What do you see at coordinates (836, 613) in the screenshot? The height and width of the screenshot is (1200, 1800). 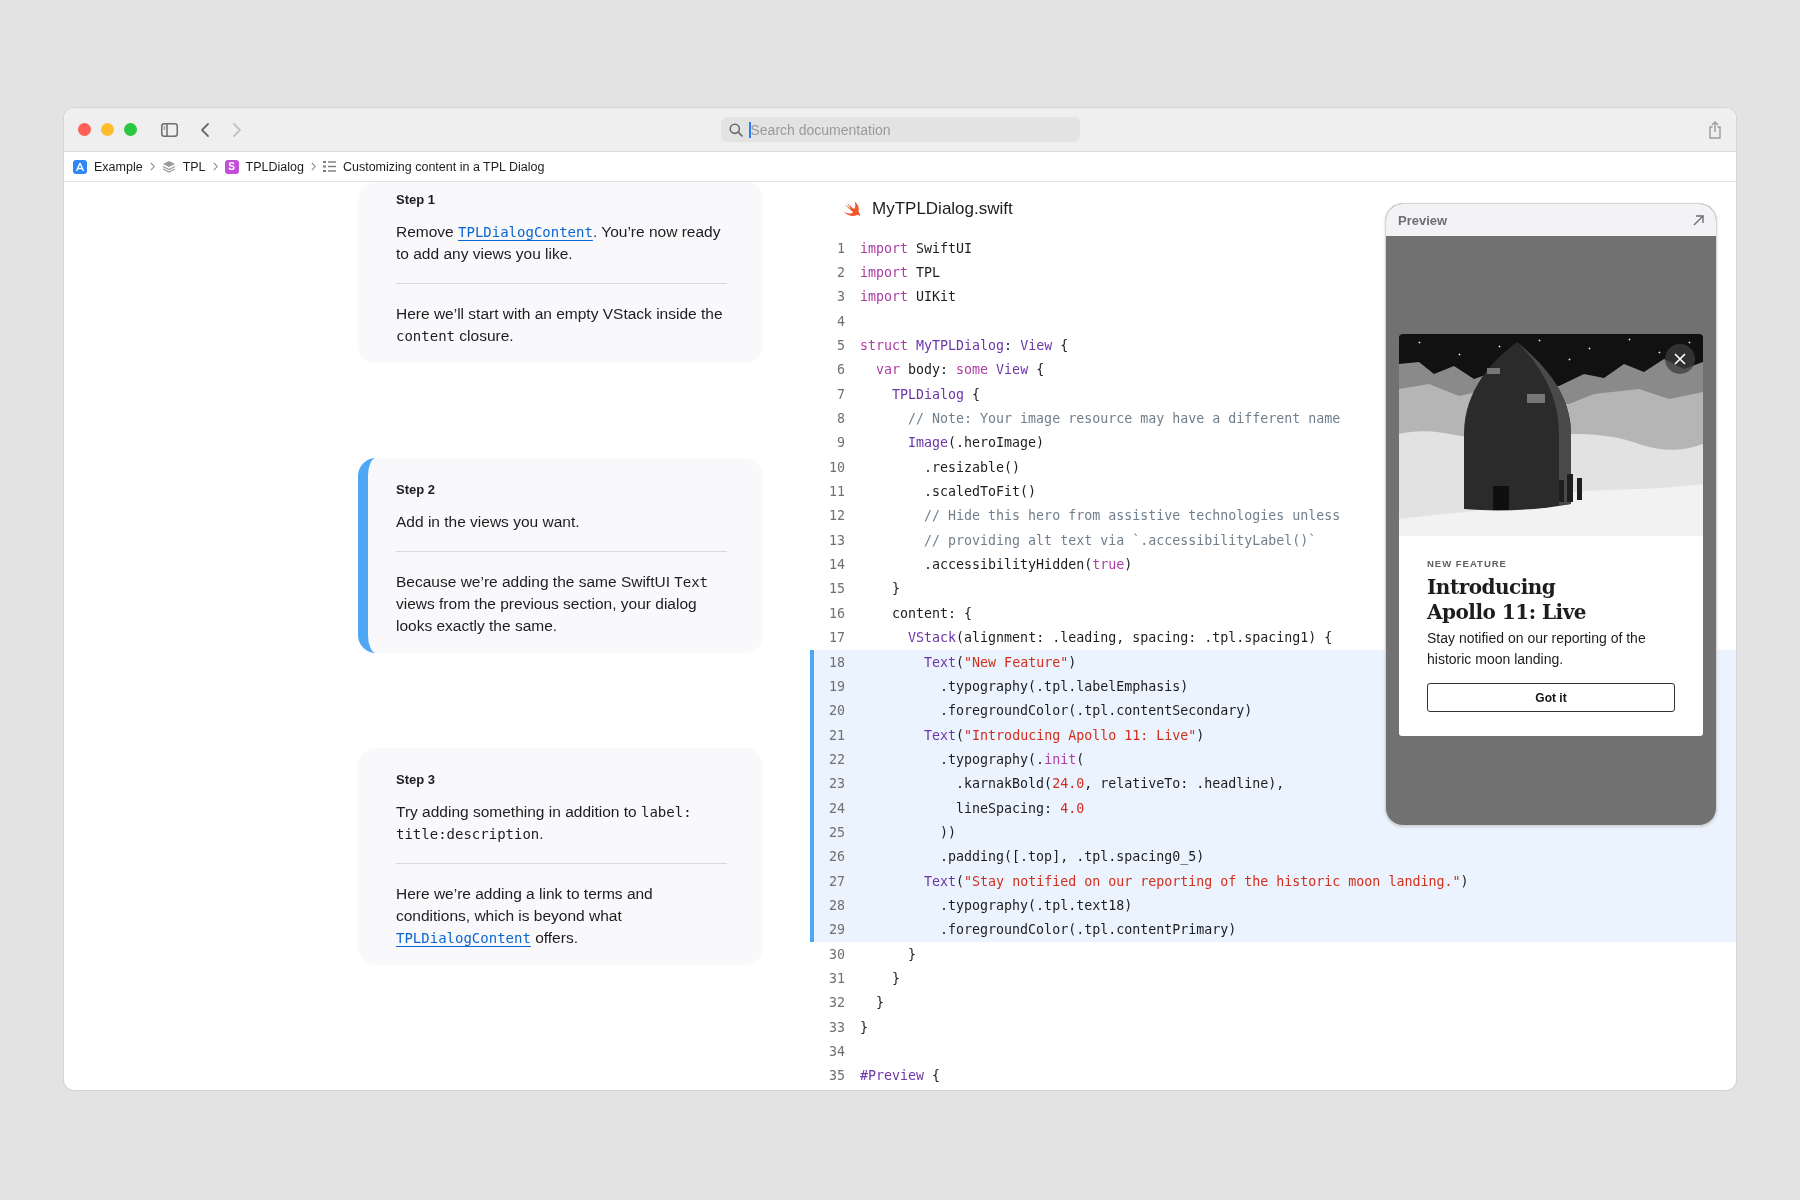 I see `line-number: 16` at bounding box center [836, 613].